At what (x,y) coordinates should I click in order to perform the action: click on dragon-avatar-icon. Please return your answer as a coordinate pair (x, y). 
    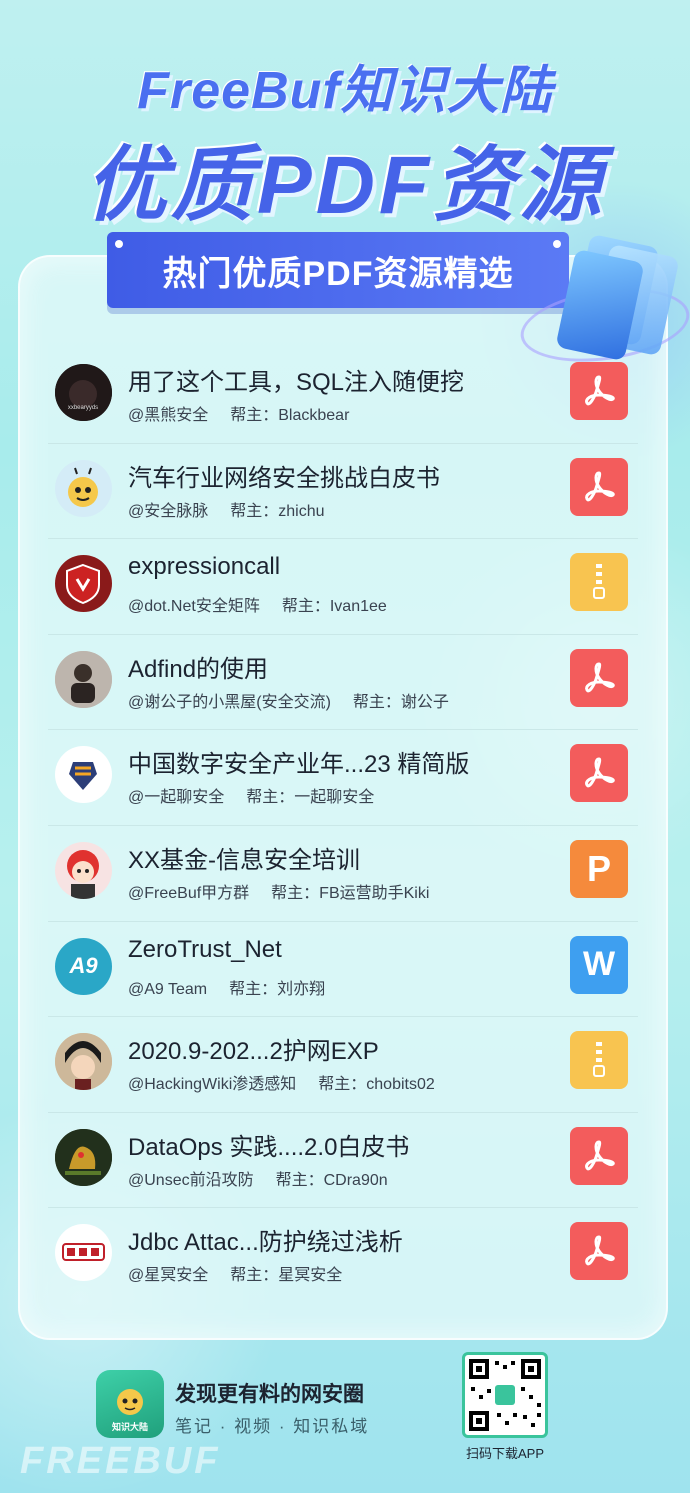
    Looking at the image, I should click on (83, 1157).